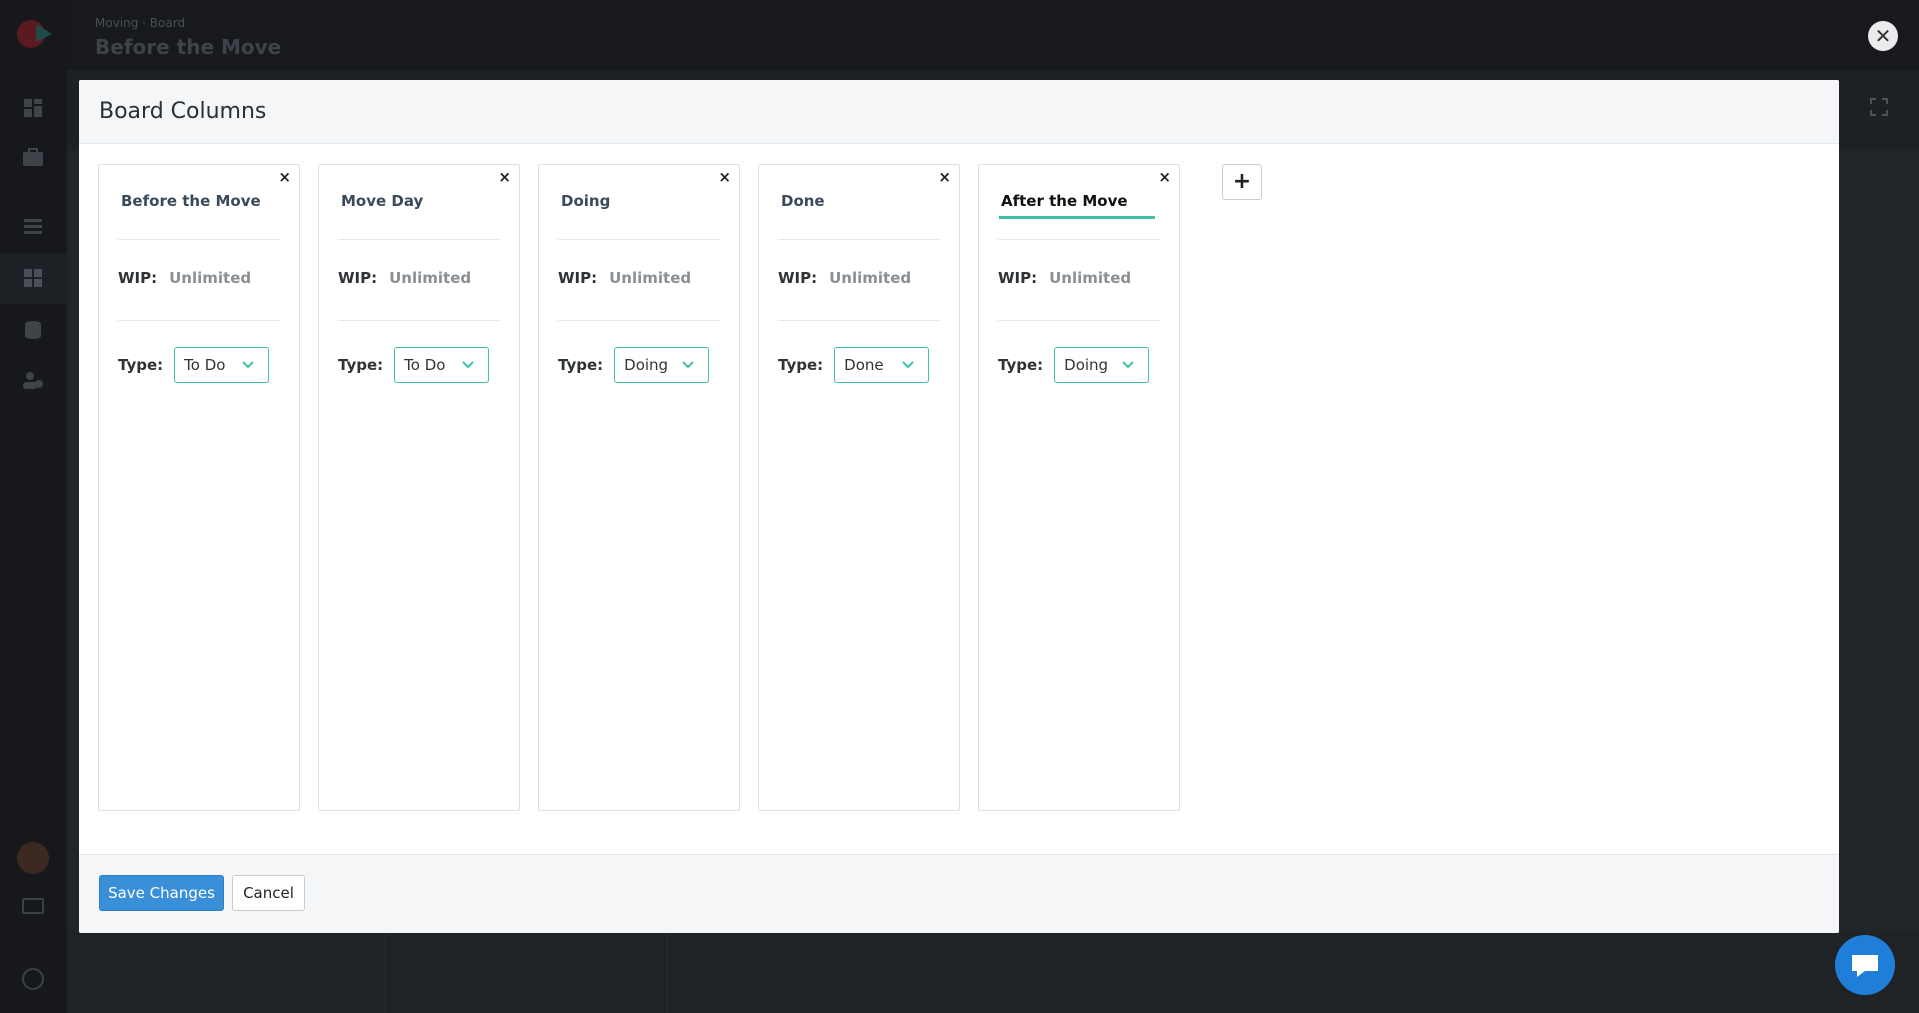 Image resolution: width=1919 pixels, height=1013 pixels. What do you see at coordinates (959, 893) in the screenshot?
I see `modal-footer: Save Changes Cancel` at bounding box center [959, 893].